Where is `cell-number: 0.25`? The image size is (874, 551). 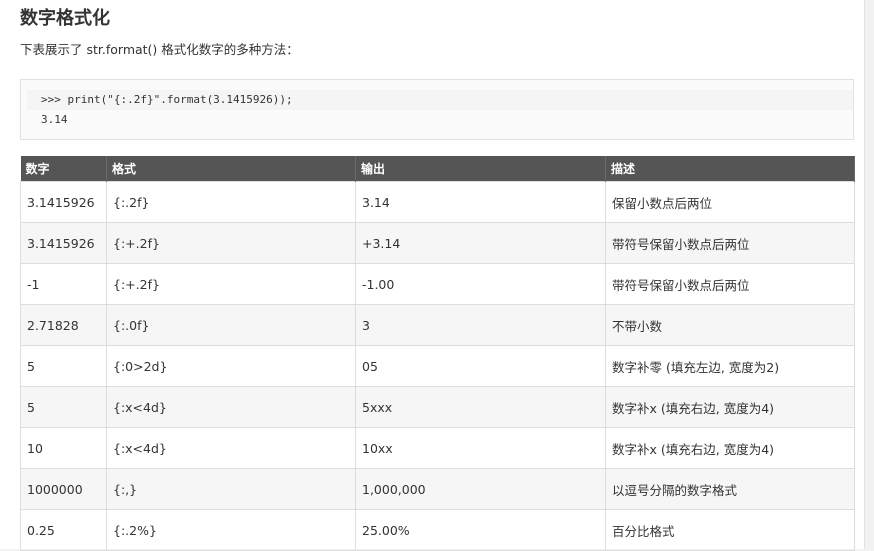 cell-number: 0.25 is located at coordinates (63, 530).